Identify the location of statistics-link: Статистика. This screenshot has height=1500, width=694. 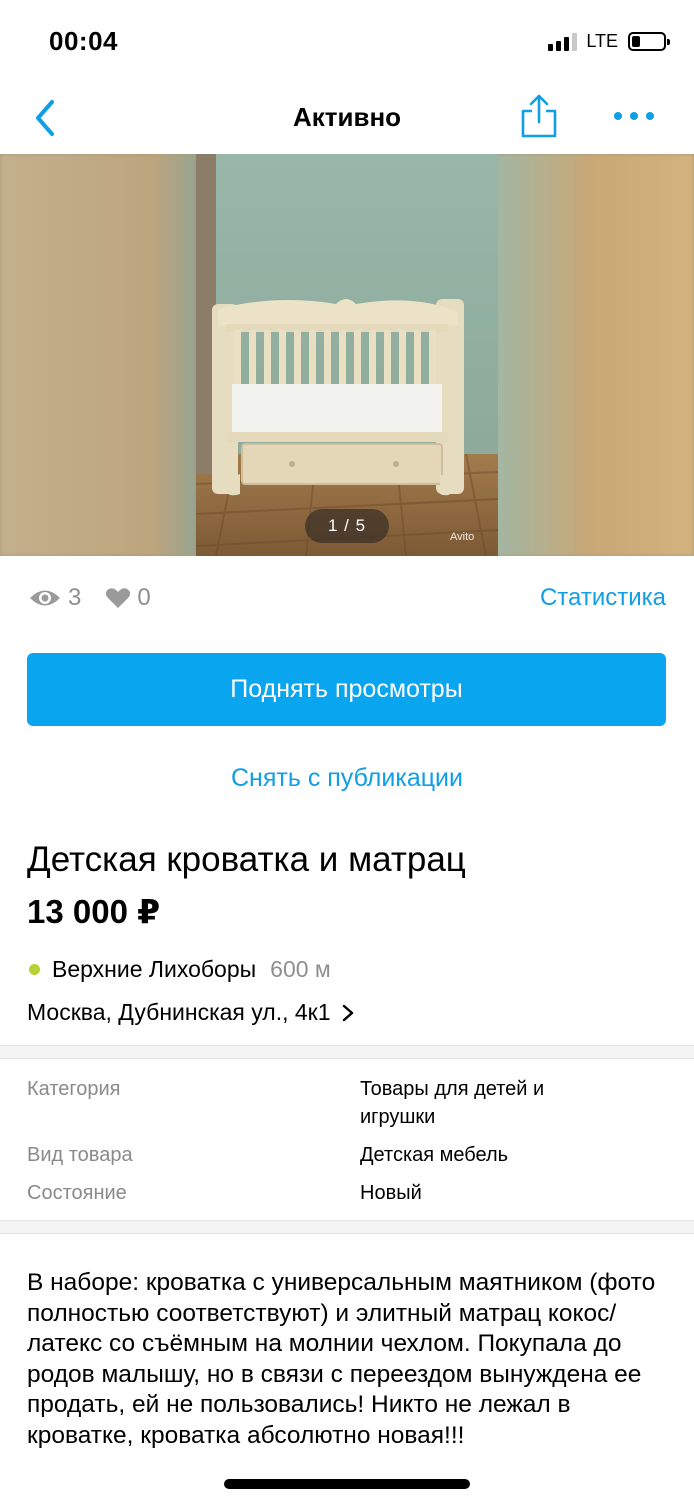
(603, 598).